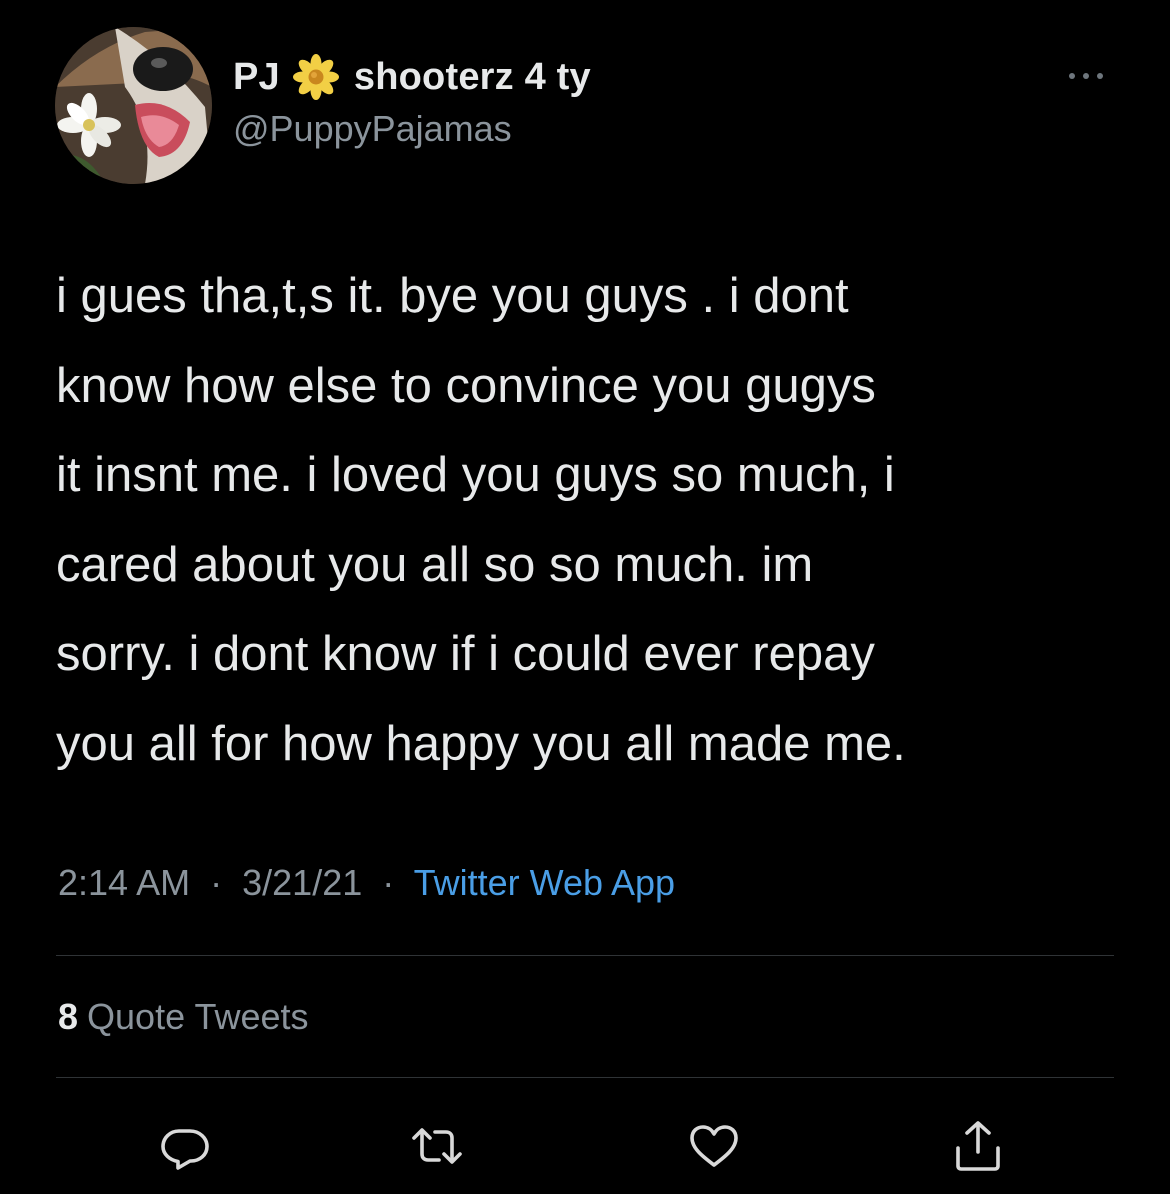 The height and width of the screenshot is (1194, 1170). Describe the element at coordinates (366, 883) in the screenshot. I see `tweet-meta: 2:14 AM · 3/21/21 · Twitter Web App` at that location.